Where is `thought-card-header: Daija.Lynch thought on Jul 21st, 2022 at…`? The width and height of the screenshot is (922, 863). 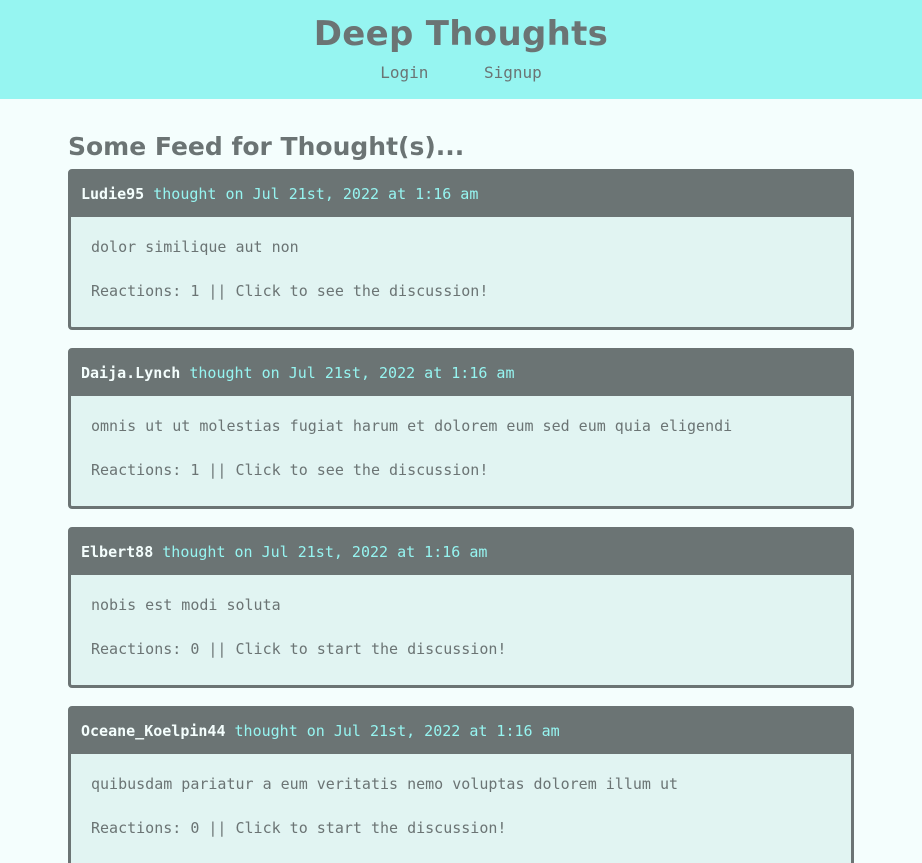 thought-card-header: Daija.Lynch thought on Jul 21st, 2022 at… is located at coordinates (461, 373).